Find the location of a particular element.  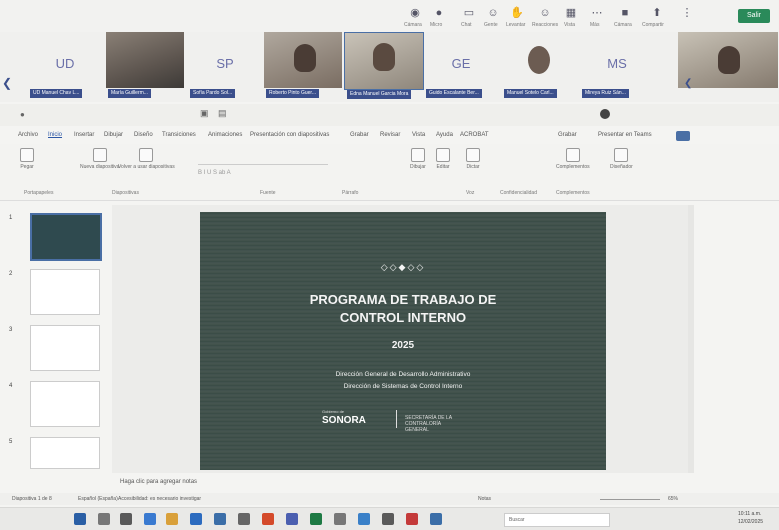

addins-button: Complementos is located at coordinates (573, 159).